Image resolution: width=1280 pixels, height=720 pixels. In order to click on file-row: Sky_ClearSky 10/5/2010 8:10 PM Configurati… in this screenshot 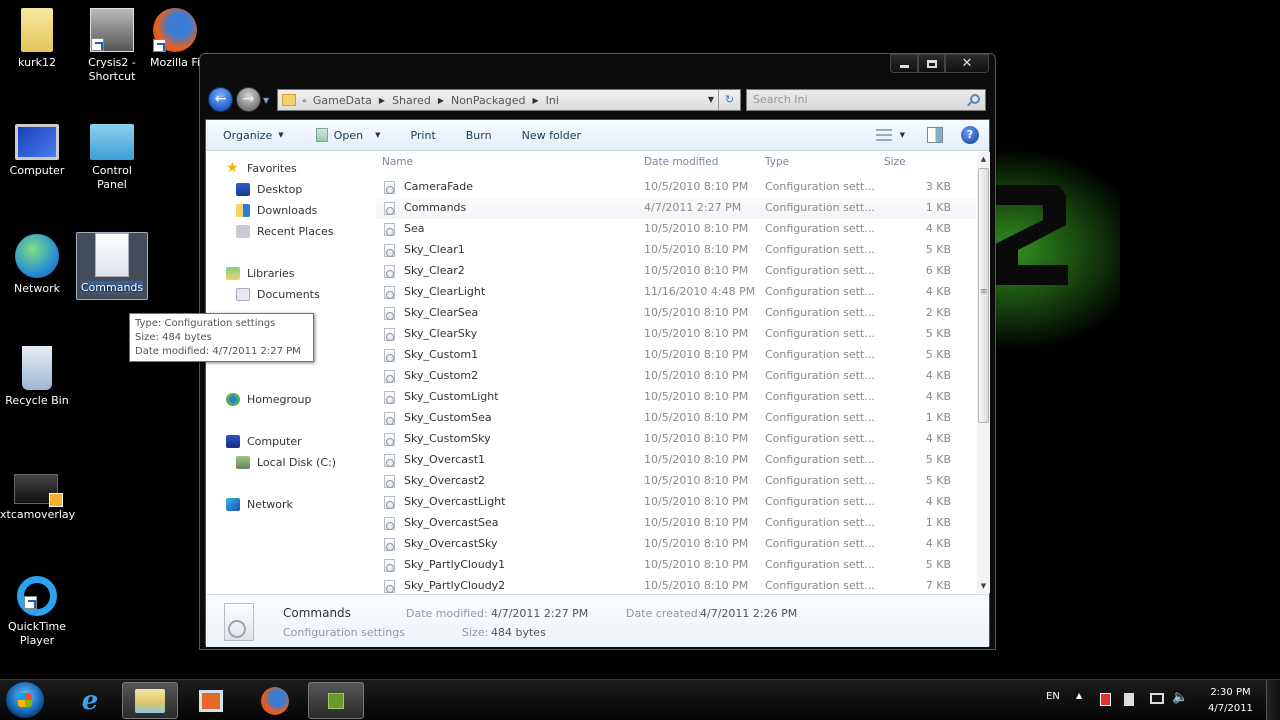, I will do `click(676, 334)`.